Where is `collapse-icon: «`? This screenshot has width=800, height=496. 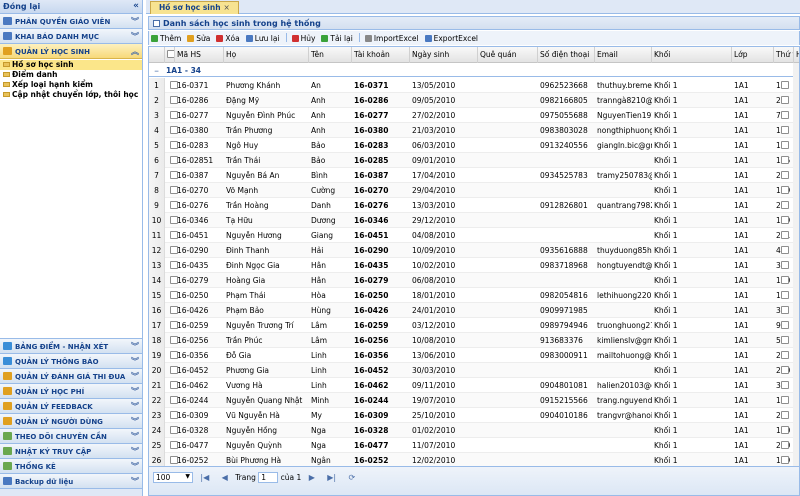 collapse-icon: « is located at coordinates (136, 6).